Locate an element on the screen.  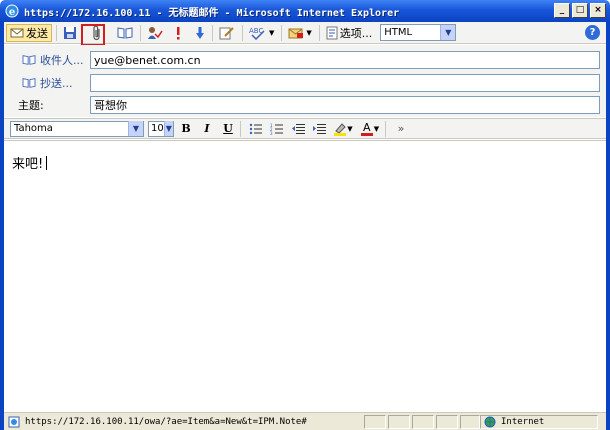
save-icon is located at coordinates (70, 32).